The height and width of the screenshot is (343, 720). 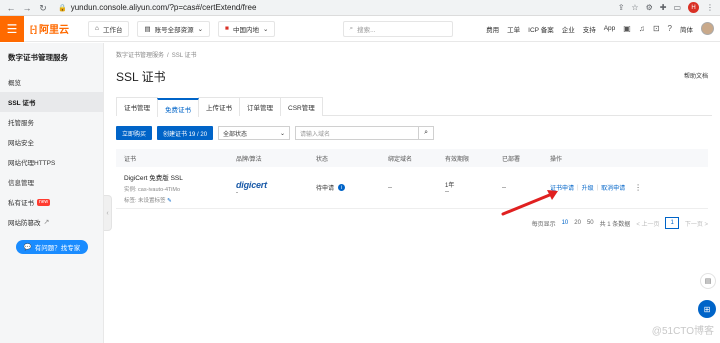 What do you see at coordinates (613, 187) in the screenshot?
I see `cancel-apply-link: 取消申请` at bounding box center [613, 187].